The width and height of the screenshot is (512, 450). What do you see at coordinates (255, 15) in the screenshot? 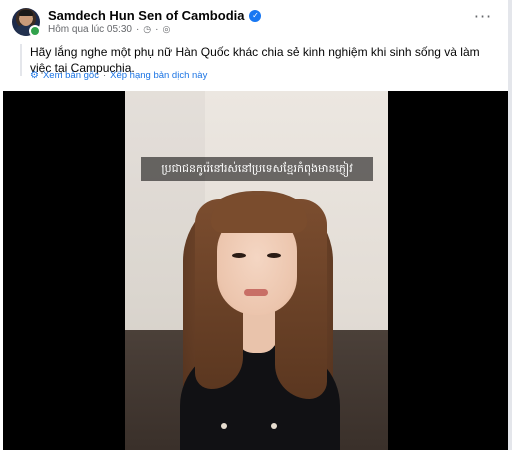
I see `verified-badge-icon: ✓` at bounding box center [255, 15].